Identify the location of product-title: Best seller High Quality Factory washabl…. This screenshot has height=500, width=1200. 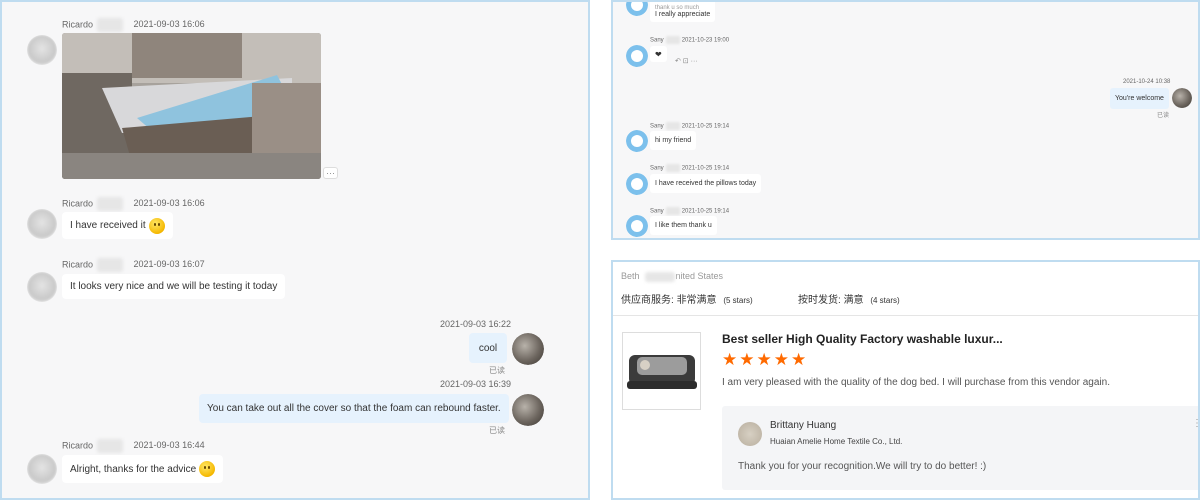
(862, 339).